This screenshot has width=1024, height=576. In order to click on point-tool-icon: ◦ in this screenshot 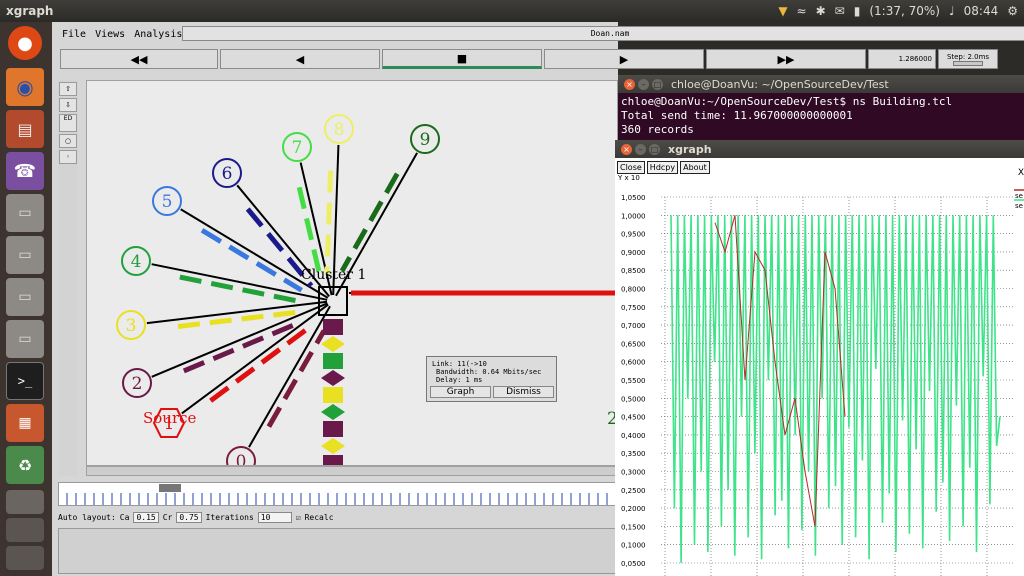, I will do `click(68, 157)`.